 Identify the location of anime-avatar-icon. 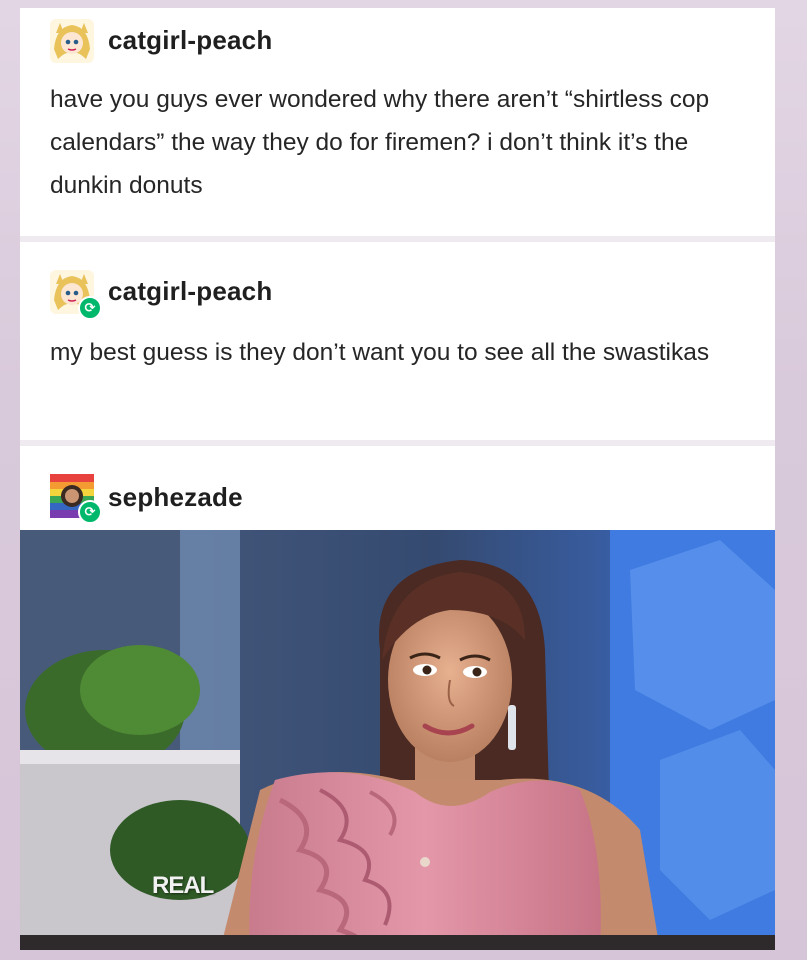
(72, 41).